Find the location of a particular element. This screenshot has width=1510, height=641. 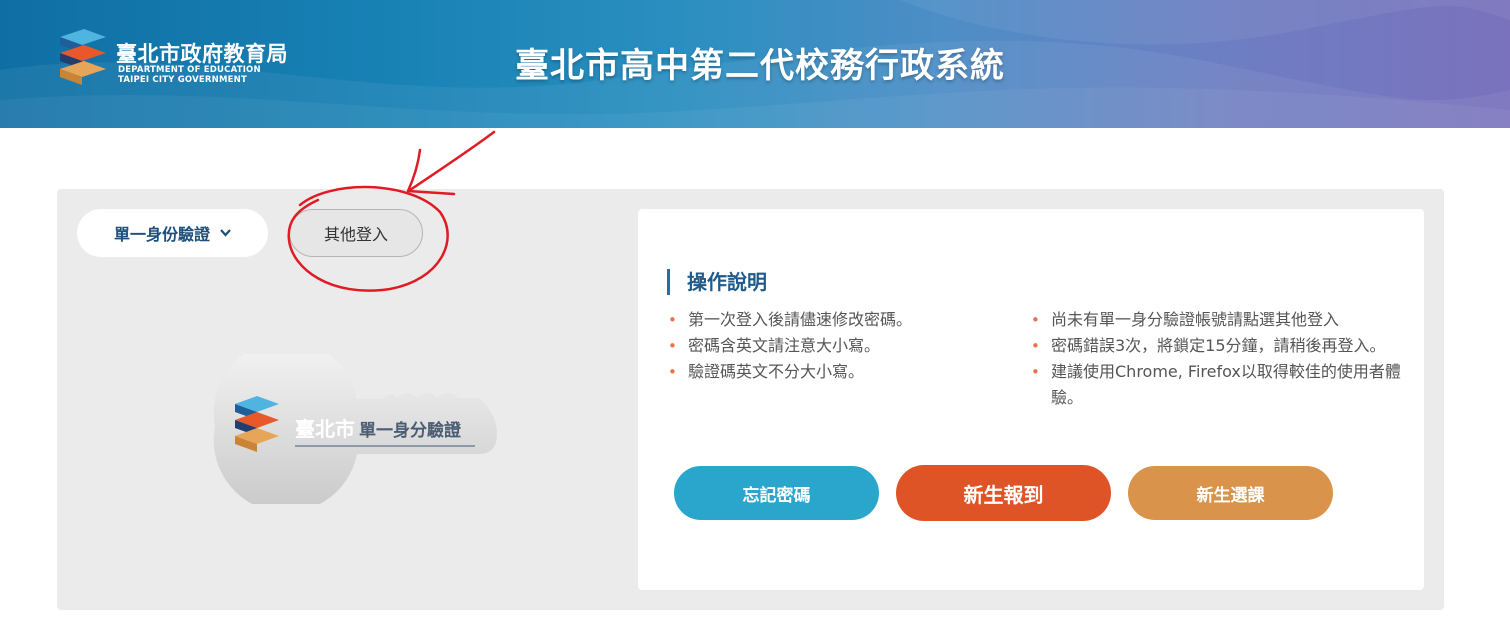

new-student-register-button: 新生報到 is located at coordinates (1003, 493).